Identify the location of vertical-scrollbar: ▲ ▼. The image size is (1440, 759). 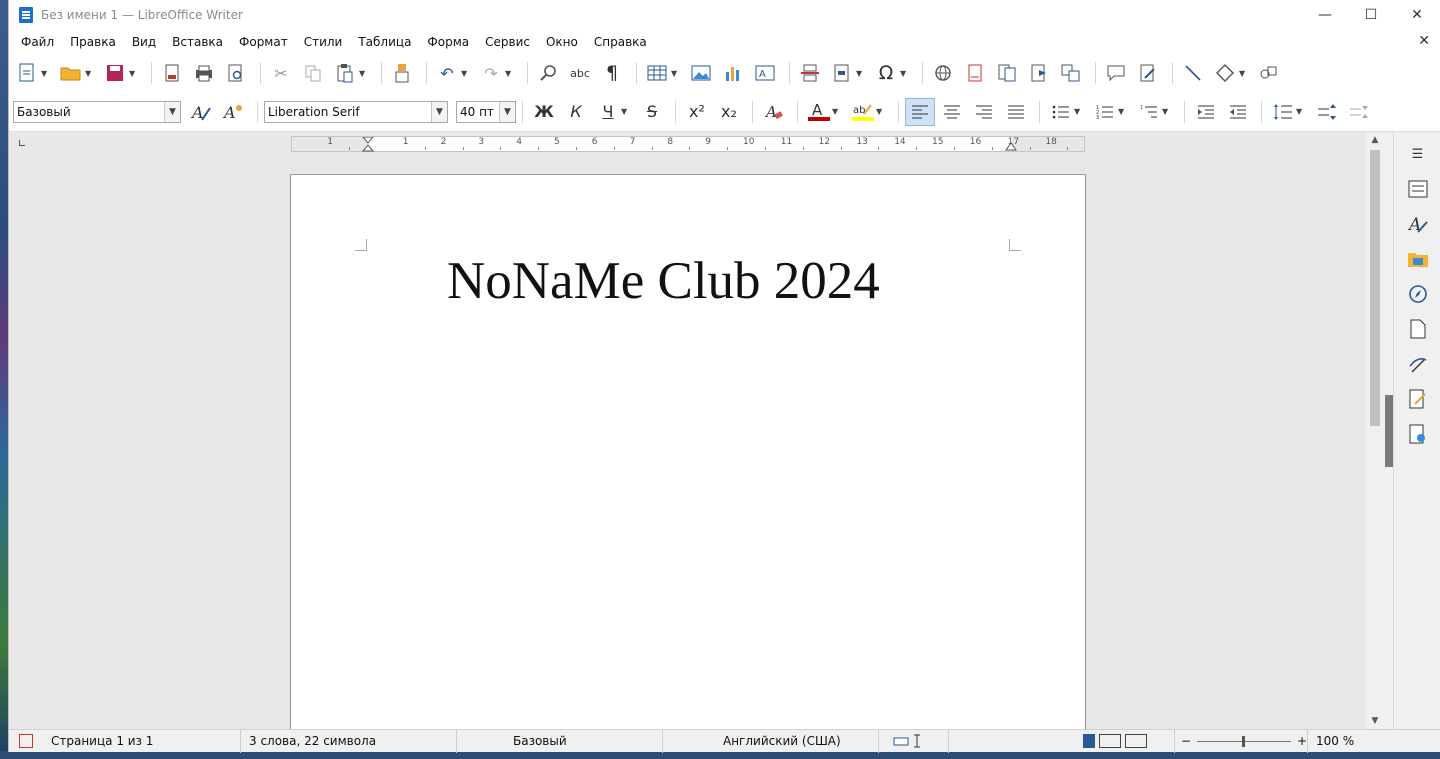
(1375, 430).